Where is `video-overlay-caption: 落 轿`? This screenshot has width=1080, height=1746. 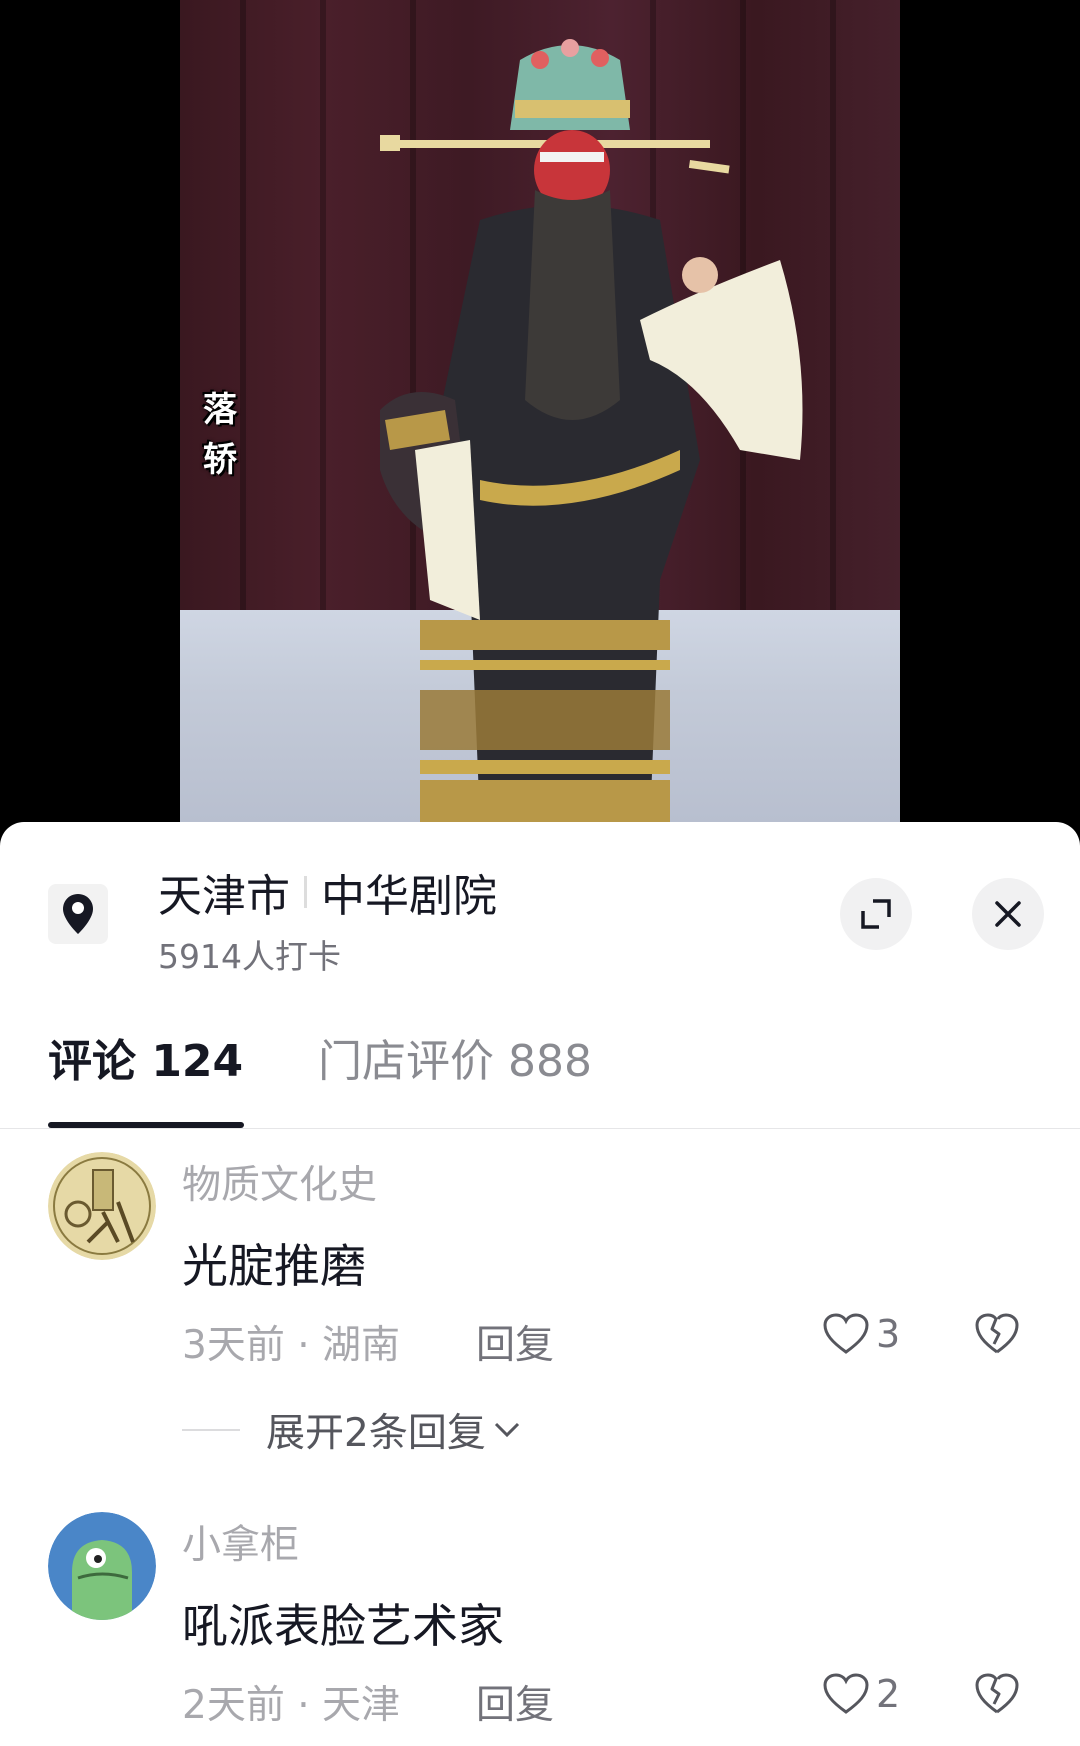 video-overlay-caption: 落 轿 is located at coordinates (220, 435).